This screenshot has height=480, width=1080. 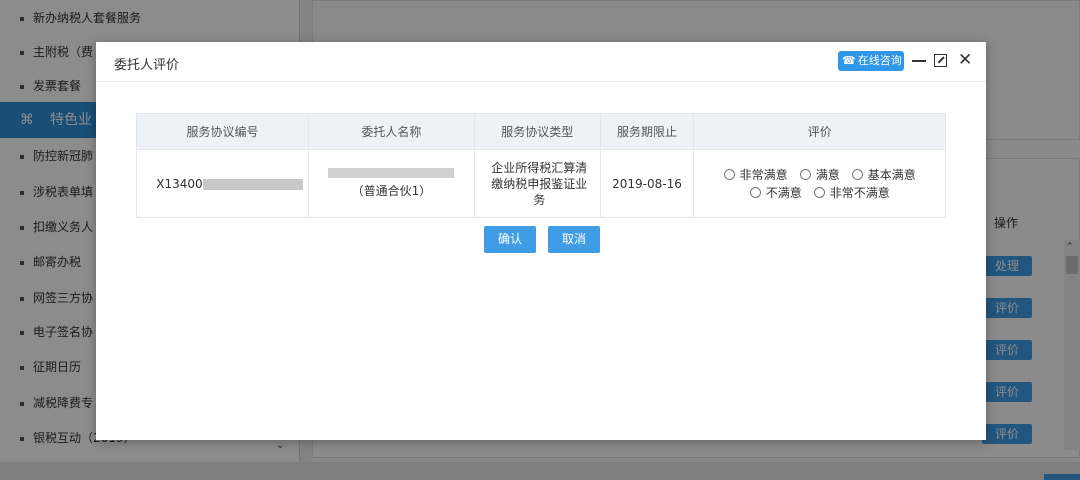 What do you see at coordinates (819, 131) in the screenshot?
I see `column-header-rating: 评价` at bounding box center [819, 131].